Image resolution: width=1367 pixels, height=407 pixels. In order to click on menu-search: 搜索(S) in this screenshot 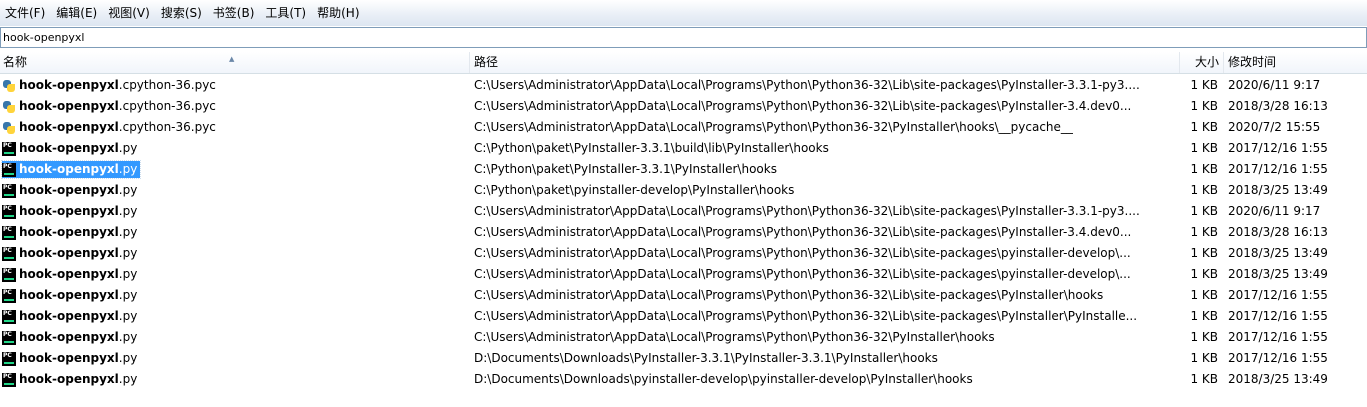, I will do `click(182, 13)`.